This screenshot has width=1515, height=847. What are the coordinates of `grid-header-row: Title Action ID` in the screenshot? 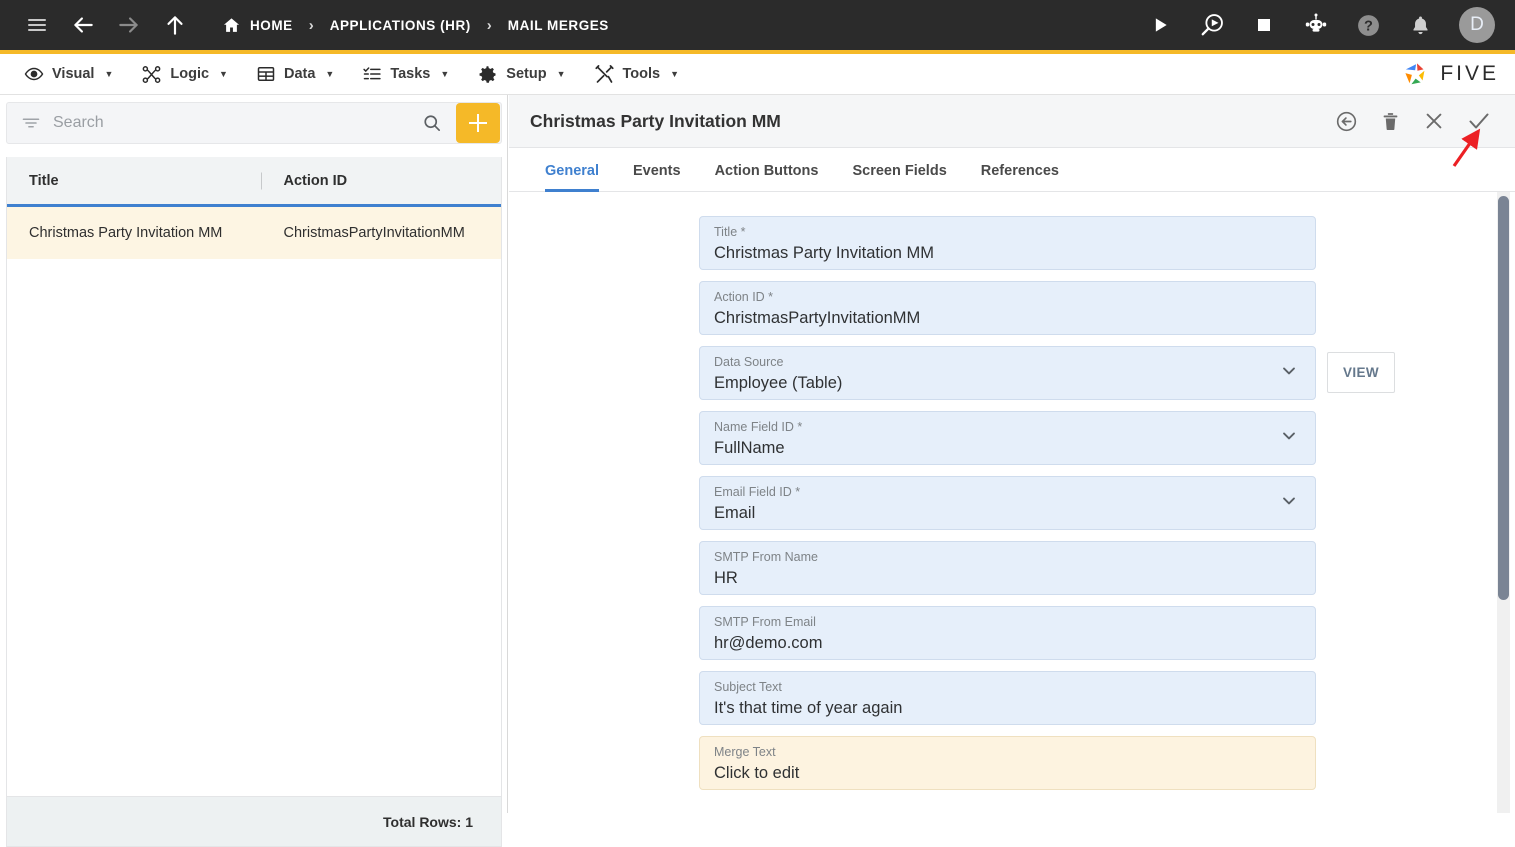 It's located at (254, 182).